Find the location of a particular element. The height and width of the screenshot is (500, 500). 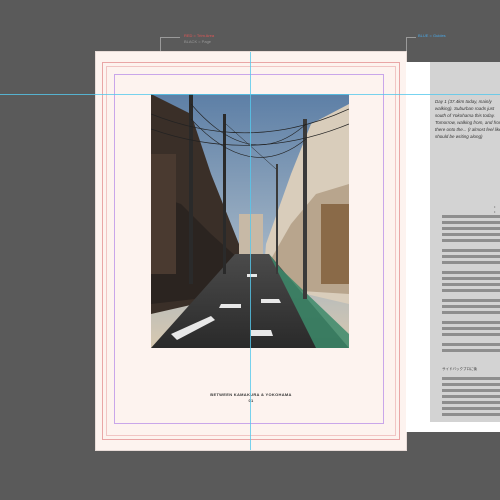

photo-caption-title: BETWEEN KAMAKURA & YOKOHAMA is located at coordinates (251, 394).